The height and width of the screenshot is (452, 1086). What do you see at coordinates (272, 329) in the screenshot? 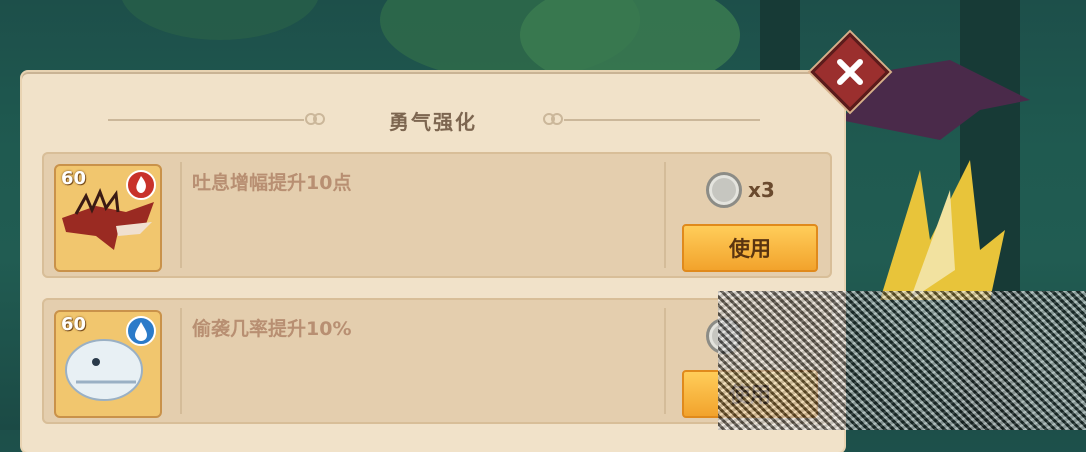
I see `item-description: 偷袭几率提升10%` at bounding box center [272, 329].